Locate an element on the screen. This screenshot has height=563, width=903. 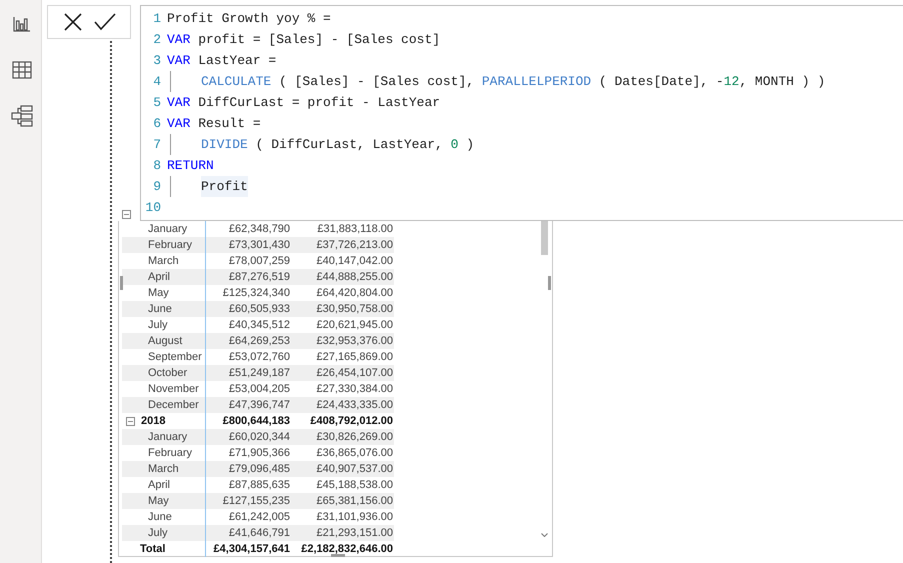
code-line: Profit is located at coordinates (207, 186).